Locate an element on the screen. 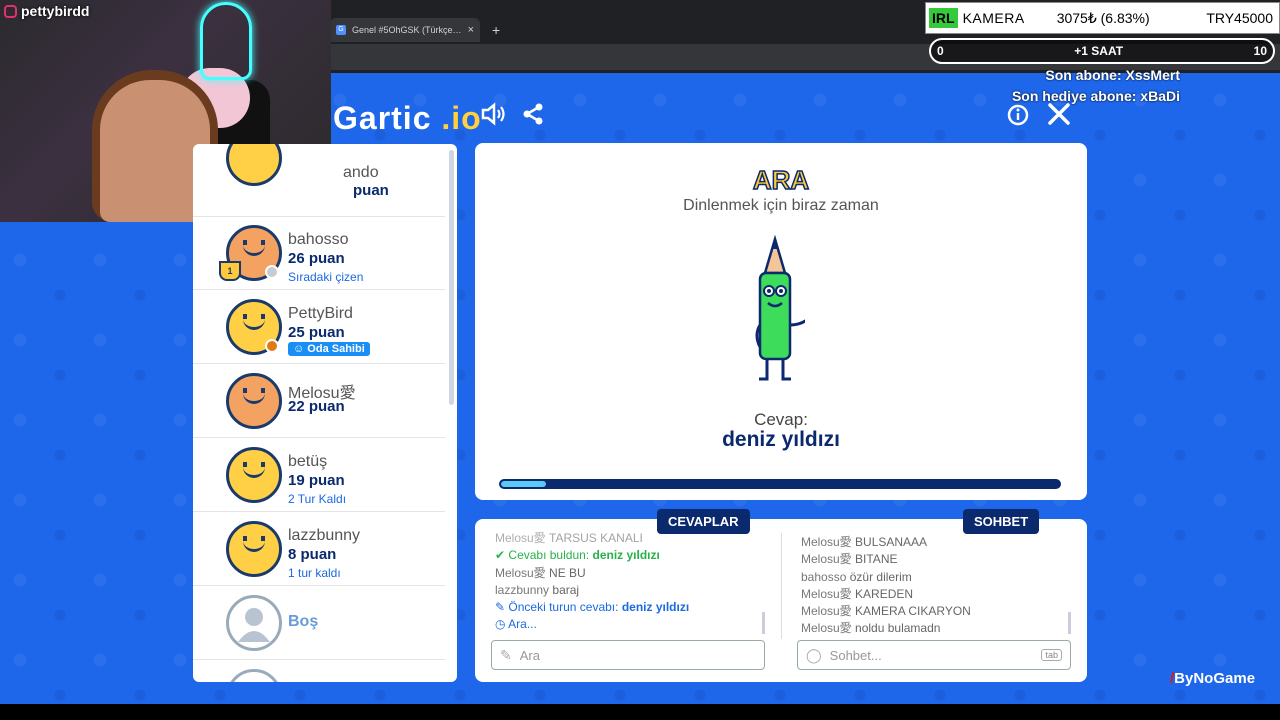 This screenshot has width=1280, height=720. answer-input-placeholder: Ara is located at coordinates (529, 655).